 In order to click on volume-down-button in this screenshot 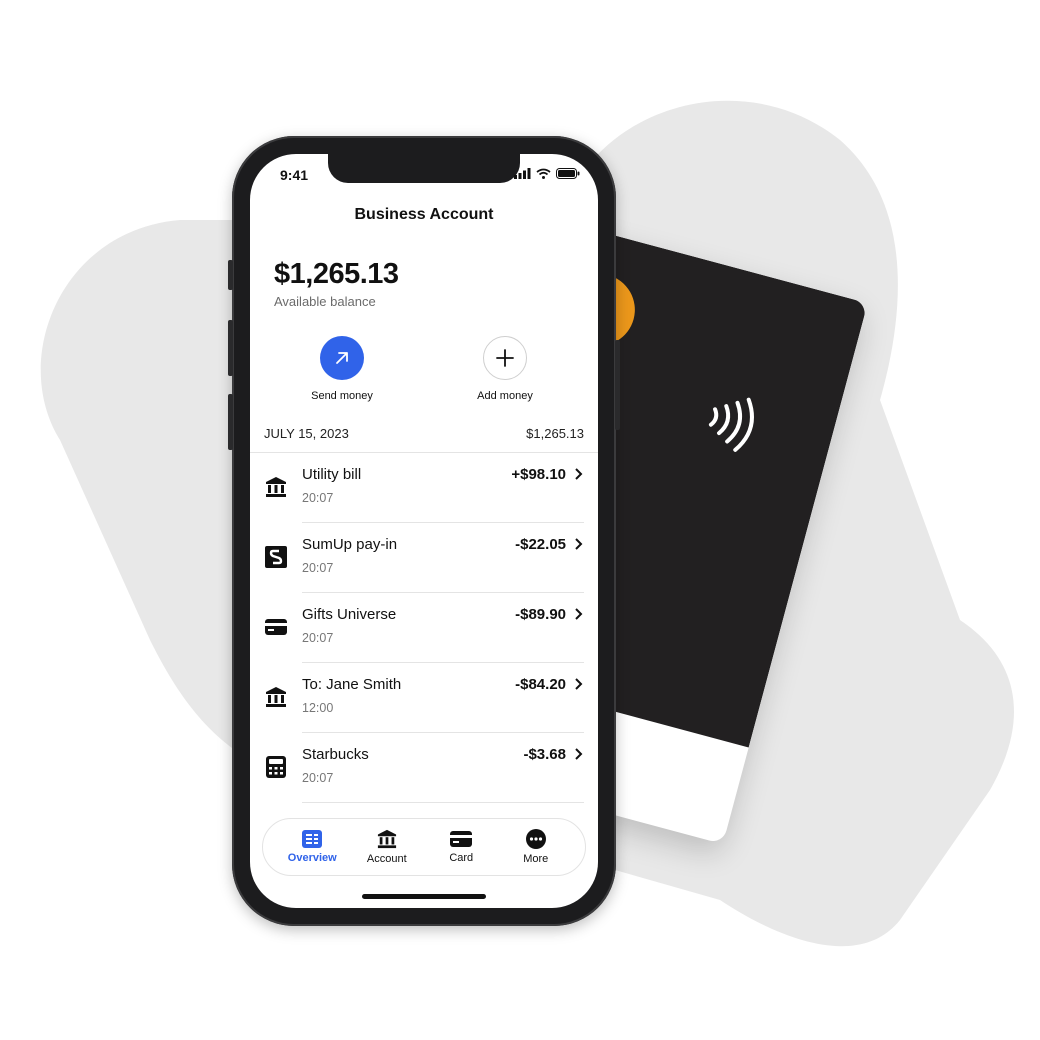, I will do `click(230, 422)`.